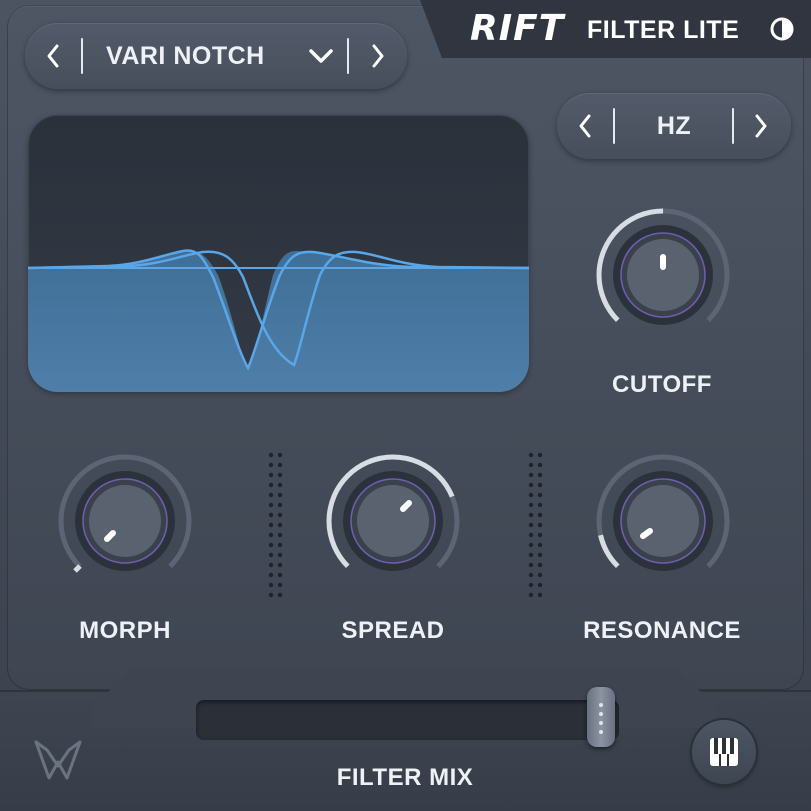 The height and width of the screenshot is (811, 811). Describe the element at coordinates (601, 717) in the screenshot. I see `filter-mix-handle` at that location.